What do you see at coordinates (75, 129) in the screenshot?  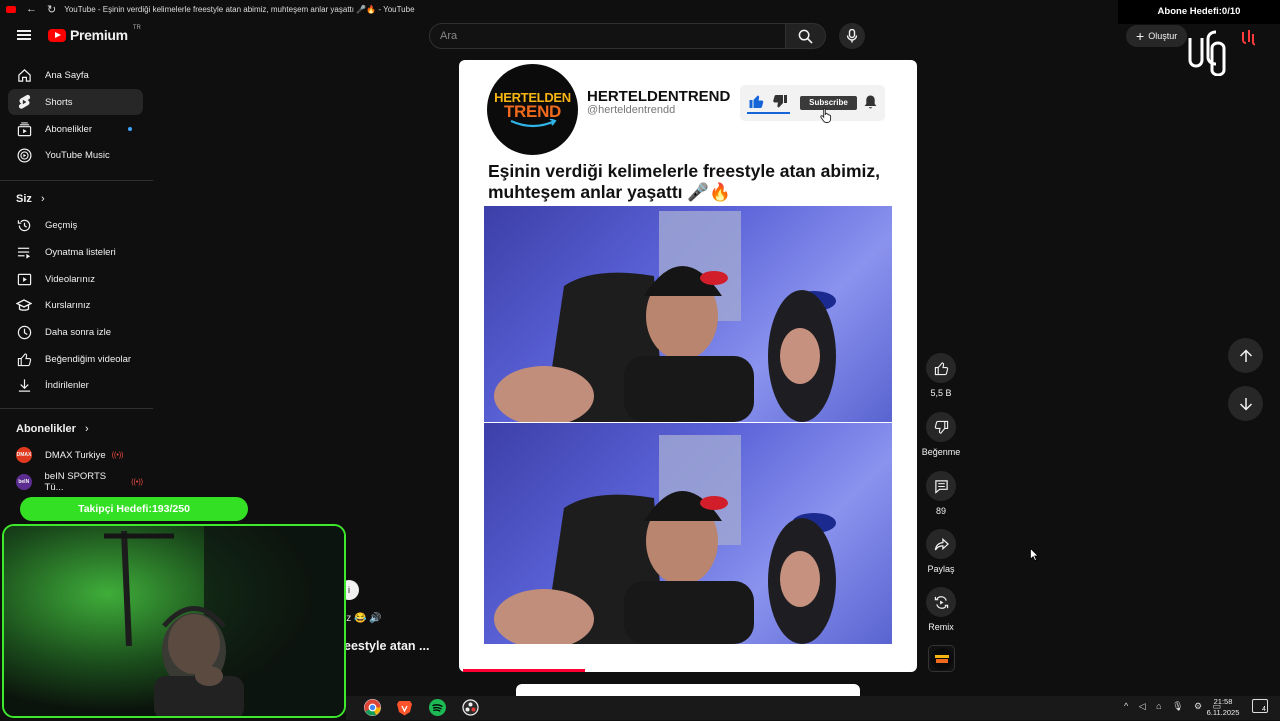 I see `sidebar-item-subscriptions: Abonelikler` at bounding box center [75, 129].